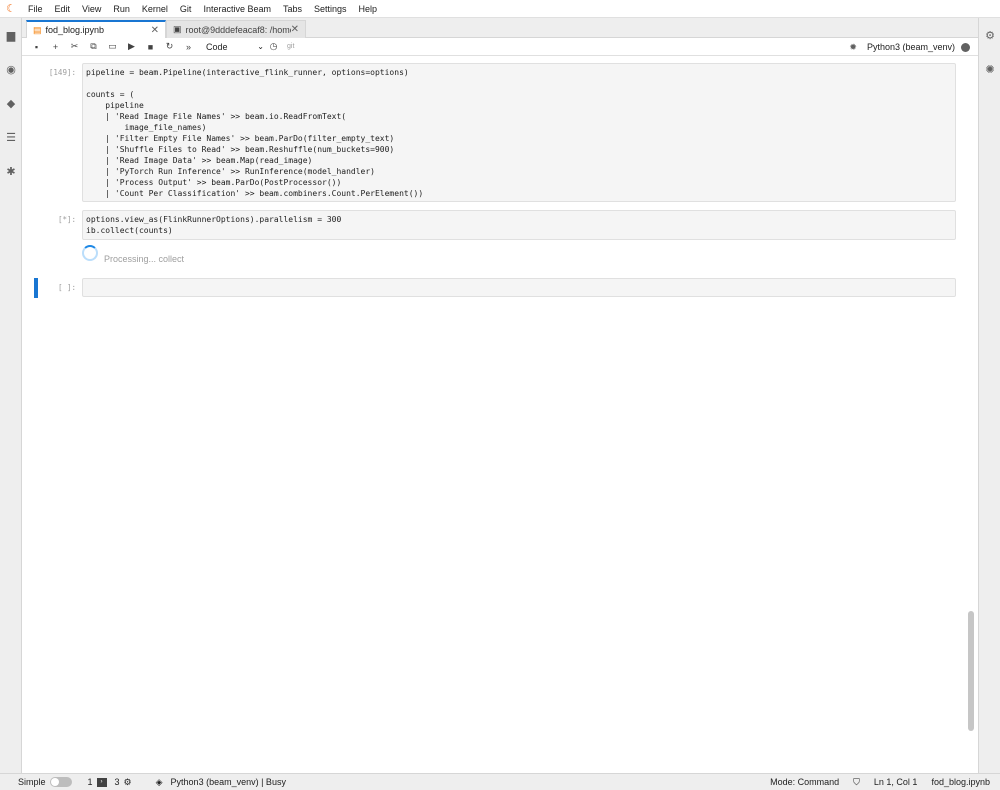 The image size is (1000, 790). Describe the element at coordinates (217, 46) in the screenshot. I see `cell-type-label: Code` at that location.